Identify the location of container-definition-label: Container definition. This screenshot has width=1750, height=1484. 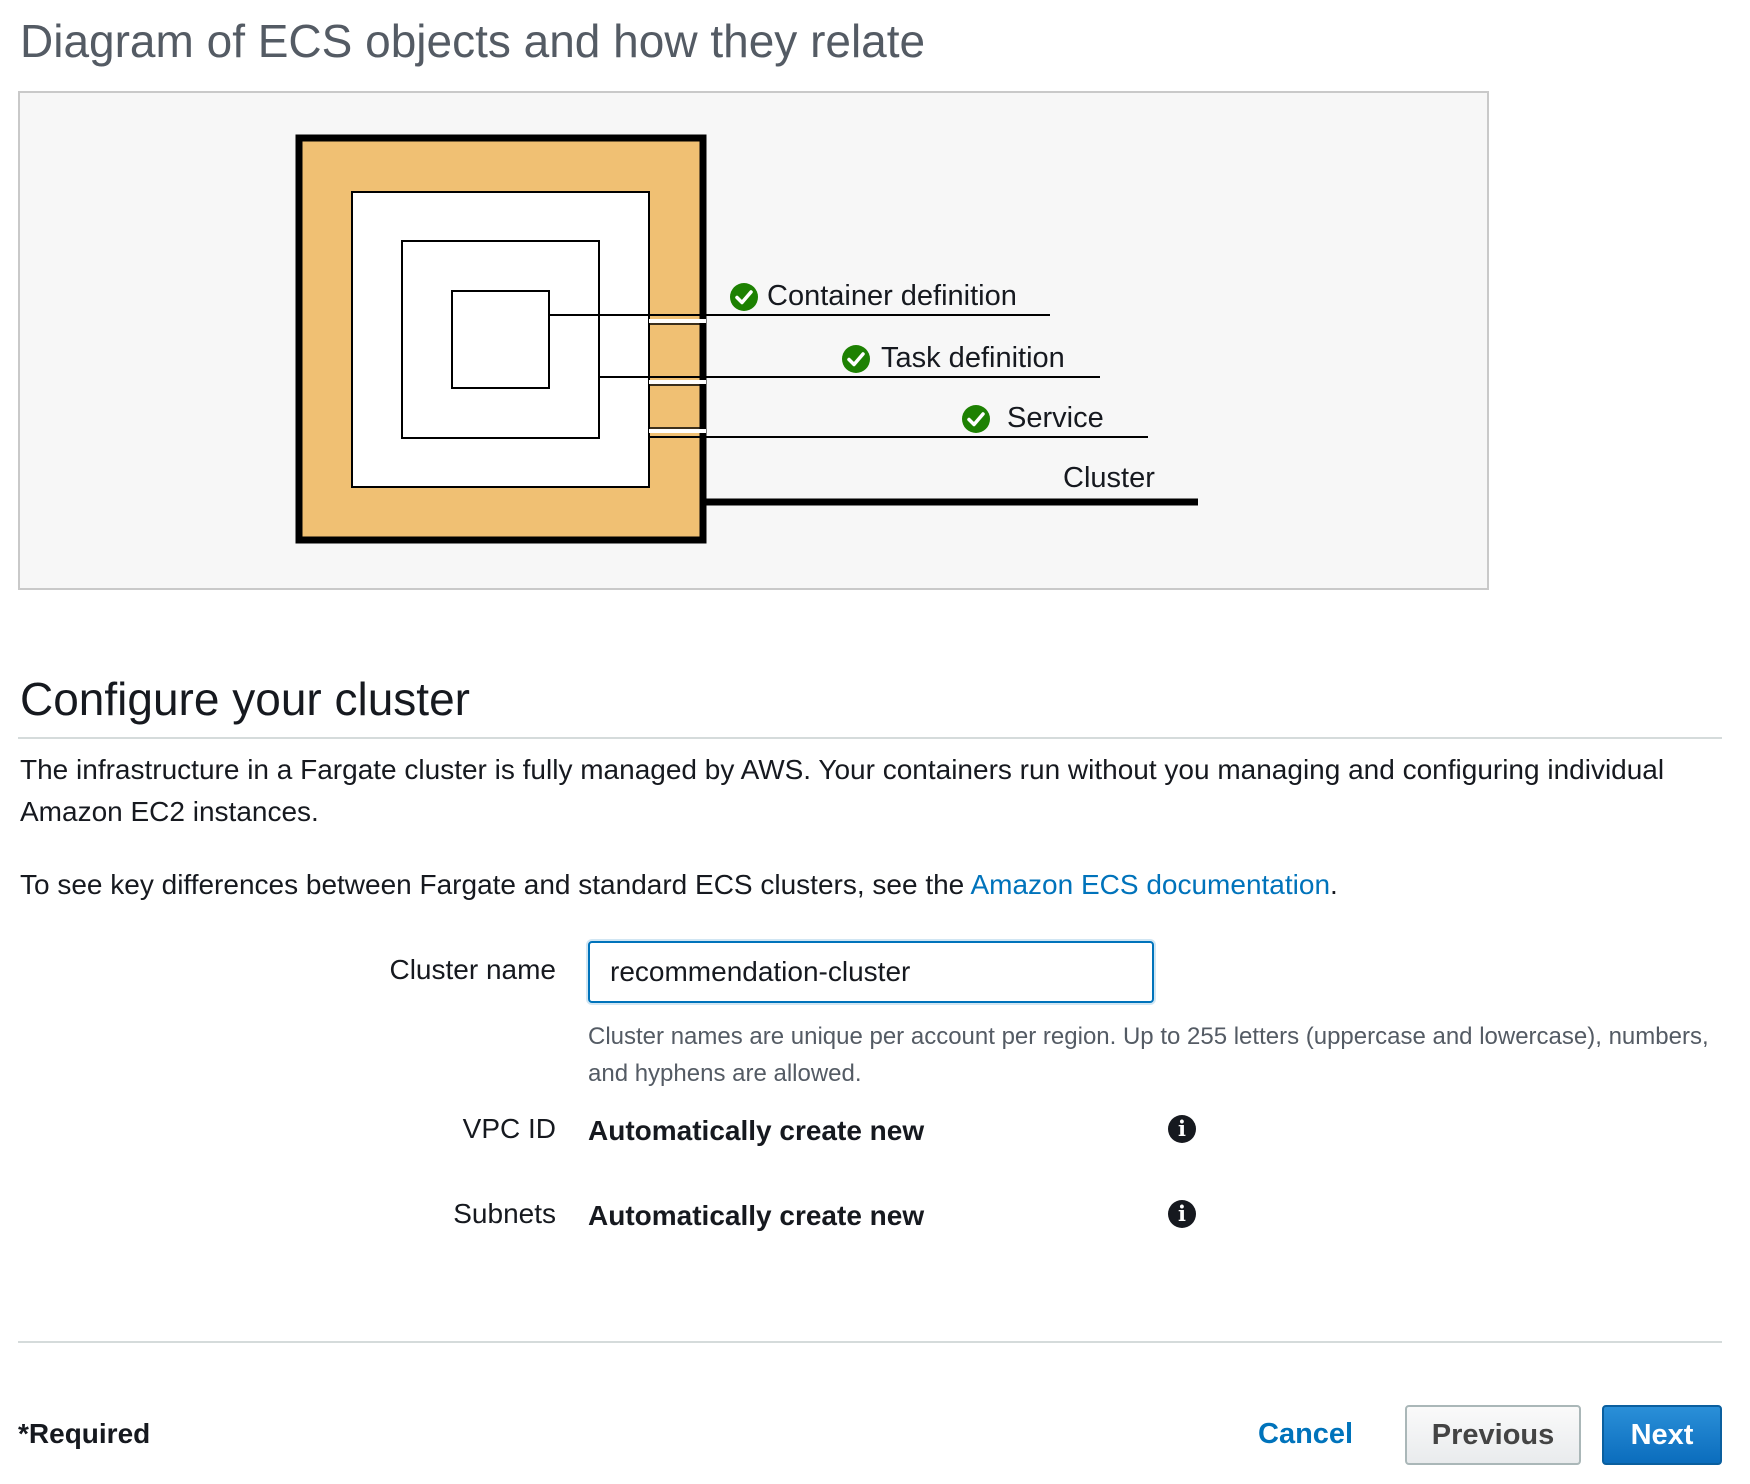
(892, 296).